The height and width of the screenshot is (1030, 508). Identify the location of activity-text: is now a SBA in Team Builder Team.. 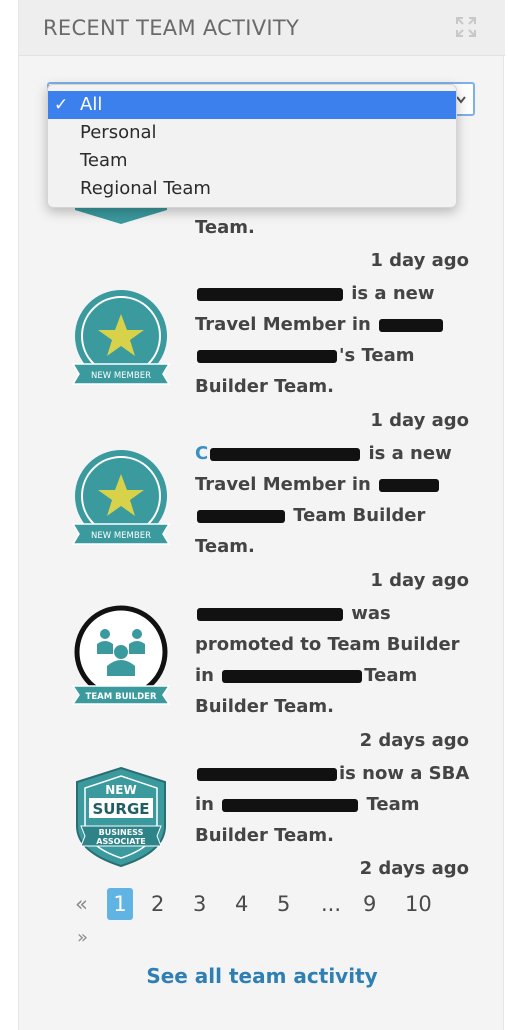
(332, 804).